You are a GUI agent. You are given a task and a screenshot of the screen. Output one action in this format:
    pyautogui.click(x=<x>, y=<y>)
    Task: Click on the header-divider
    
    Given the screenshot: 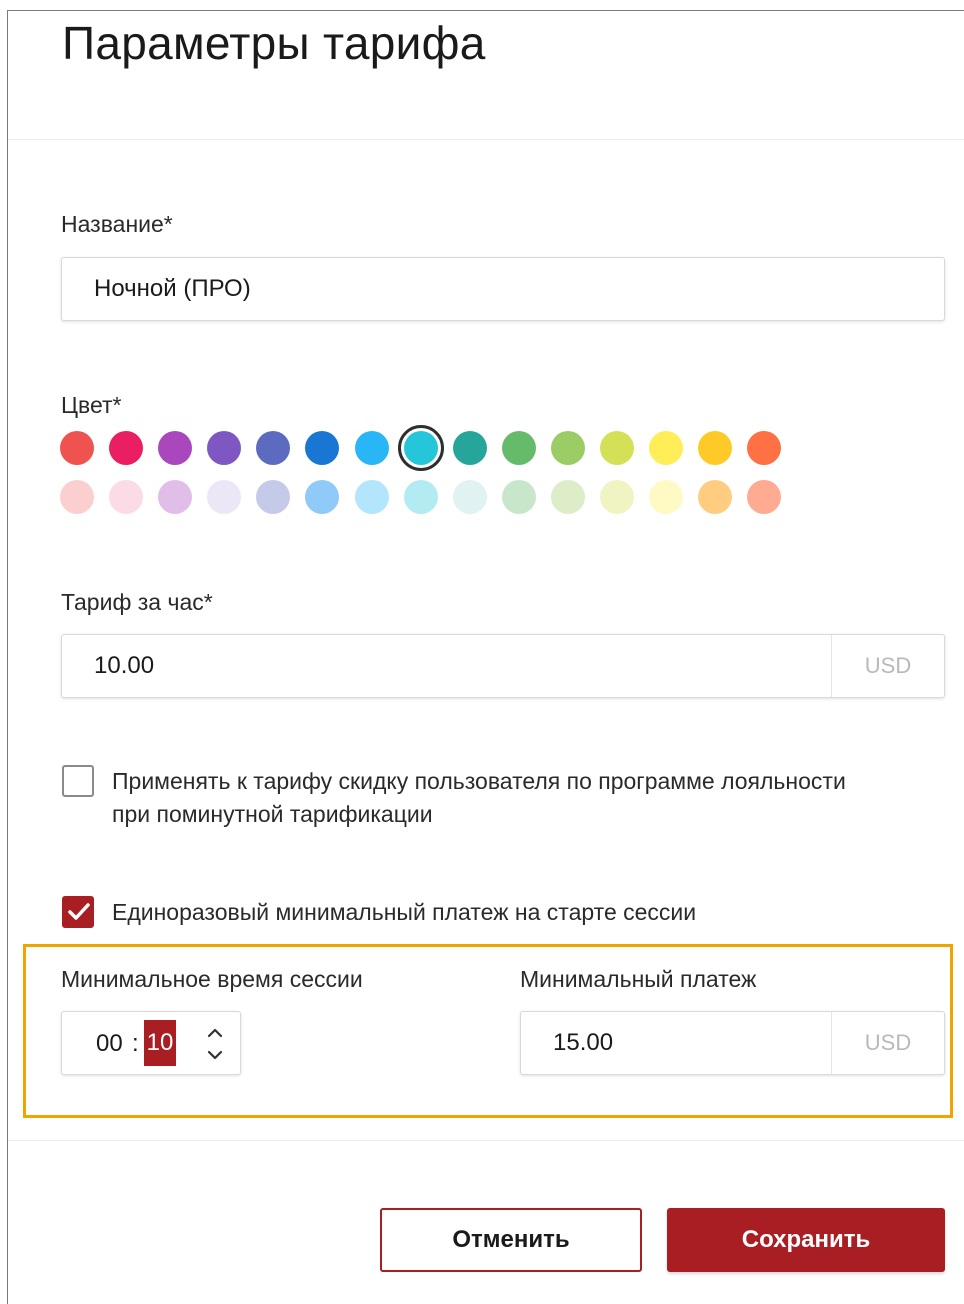 What is the action you would take?
    pyautogui.click(x=486, y=139)
    